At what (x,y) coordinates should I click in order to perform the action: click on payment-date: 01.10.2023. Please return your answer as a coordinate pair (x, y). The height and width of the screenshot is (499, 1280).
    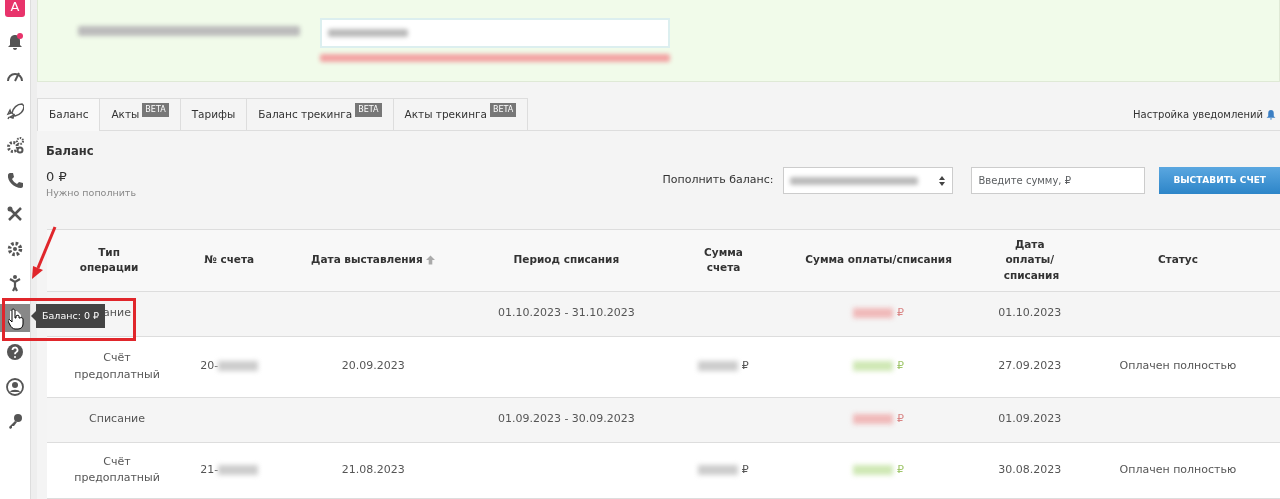
    Looking at the image, I should click on (1030, 313).